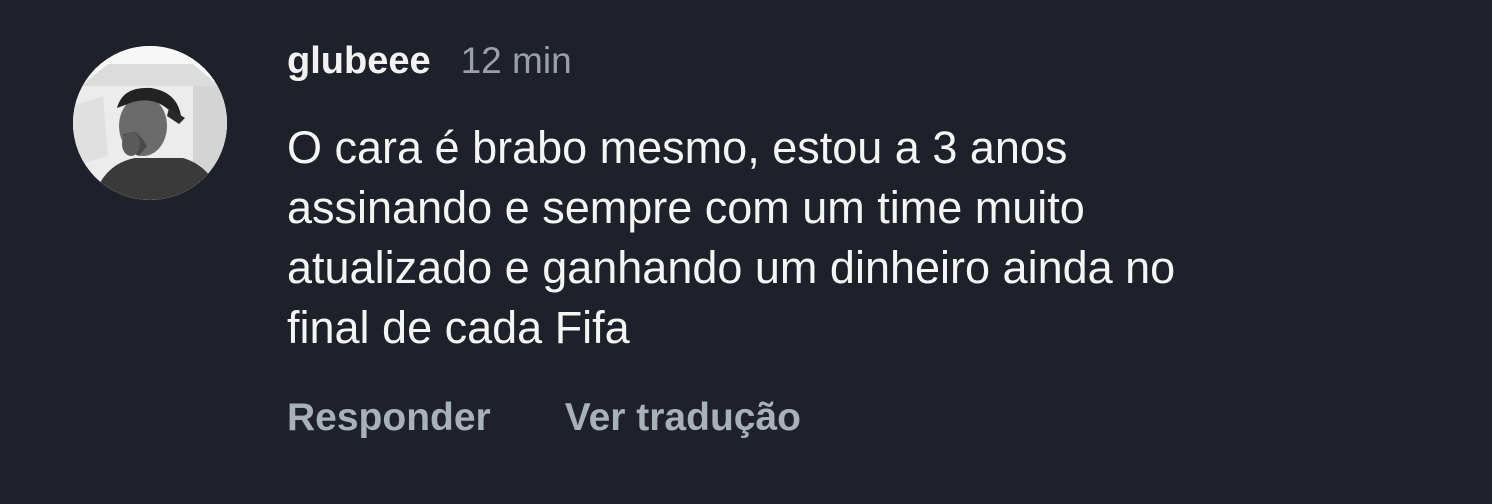 Image resolution: width=1492 pixels, height=504 pixels. What do you see at coordinates (686, 207) in the screenshot?
I see `comment-text-line: assinando e sempre com um time muito` at bounding box center [686, 207].